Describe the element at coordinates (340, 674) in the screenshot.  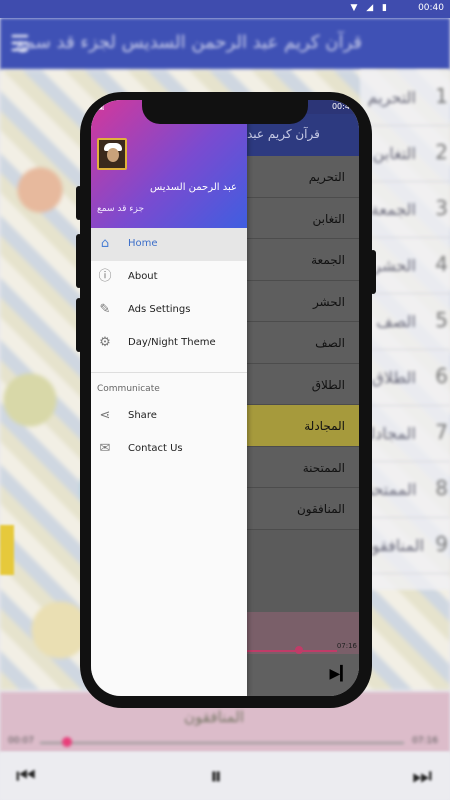
I see `next-track-icon: ▶▎` at that location.